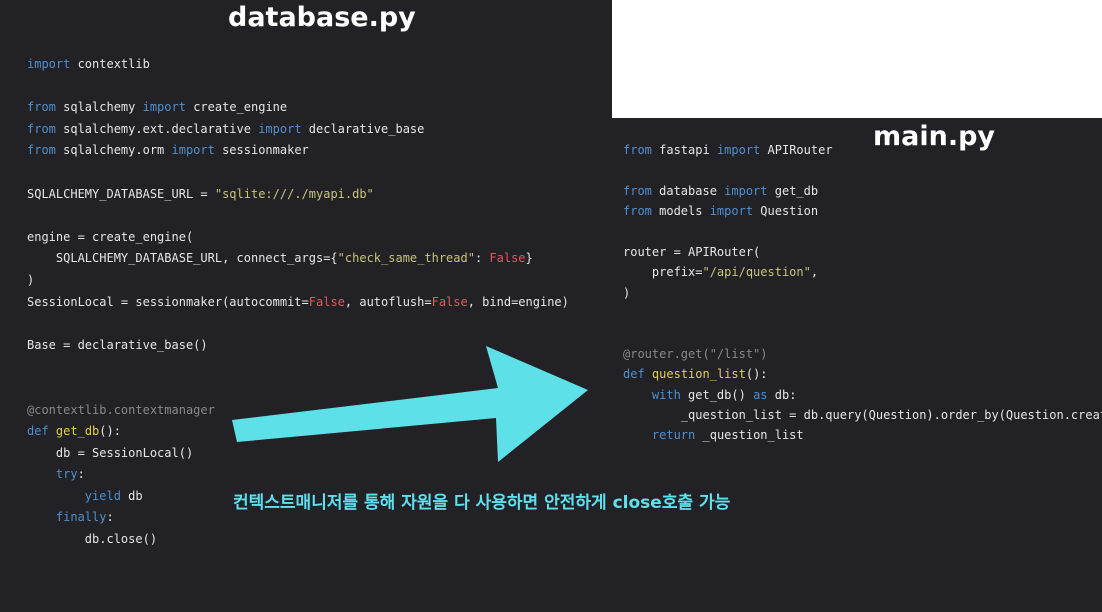 This screenshot has height=612, width=1102. Describe the element at coordinates (482, 503) in the screenshot. I see `caption-text: 컨텍스트매니저를 통해 자원을 다 사용하면 안전하게 close호출 가능` at that location.